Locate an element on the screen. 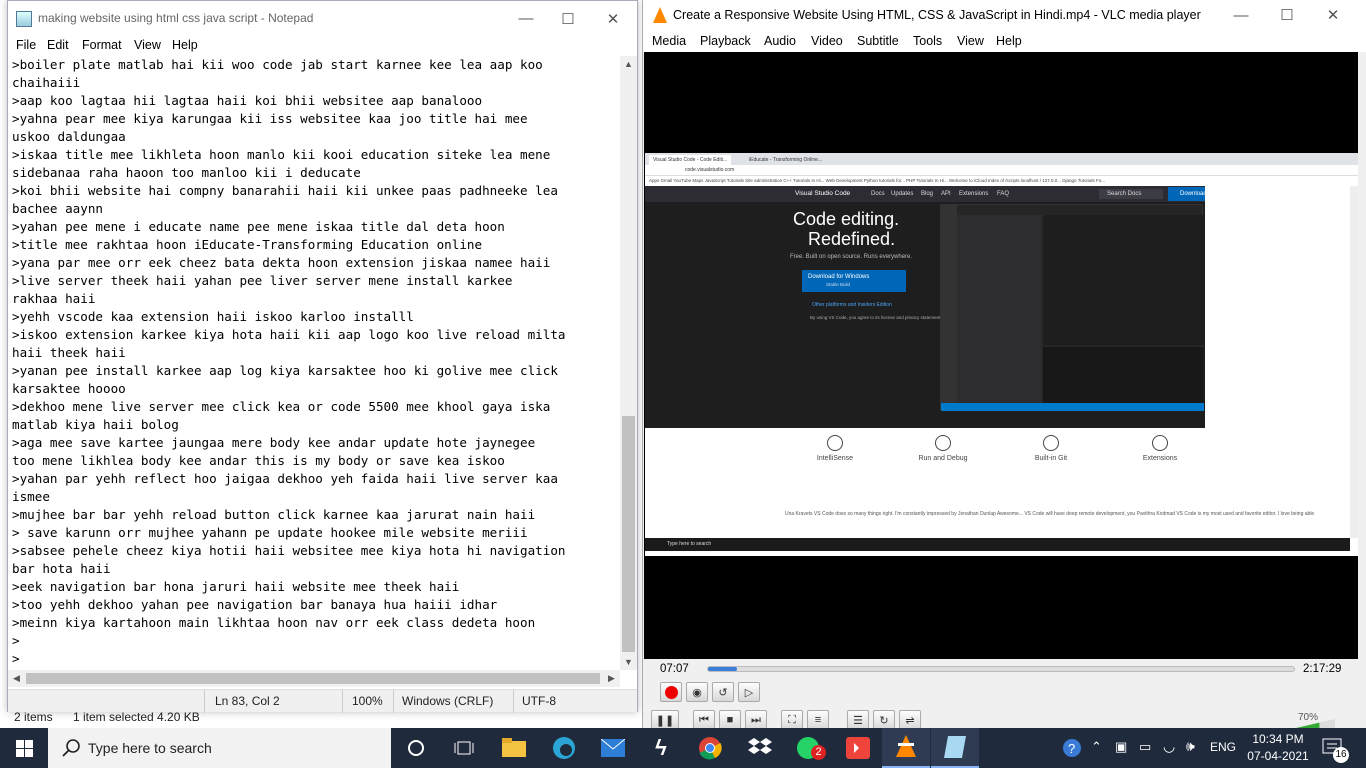  vertical-scroll-thumb is located at coordinates (628, 534).